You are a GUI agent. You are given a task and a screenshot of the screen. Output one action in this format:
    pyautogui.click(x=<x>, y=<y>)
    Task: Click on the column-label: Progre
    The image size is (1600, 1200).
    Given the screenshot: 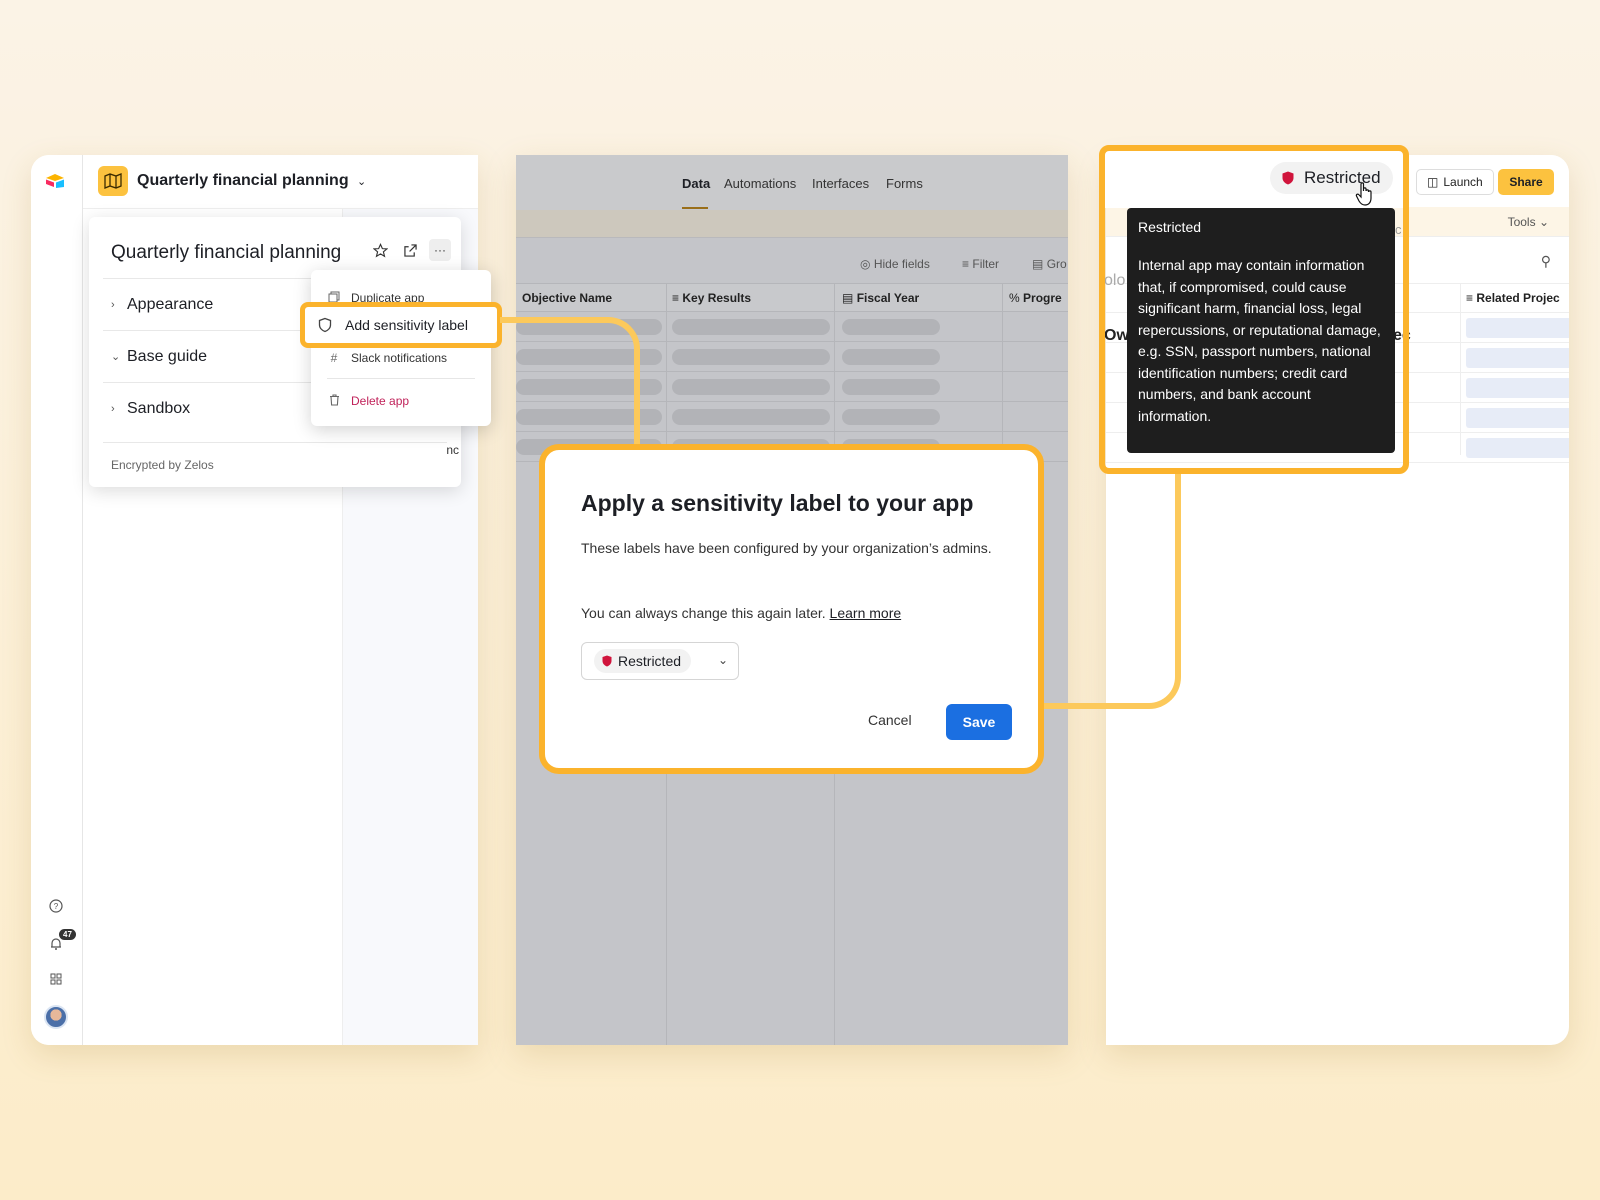 What is the action you would take?
    pyautogui.click(x=1042, y=298)
    